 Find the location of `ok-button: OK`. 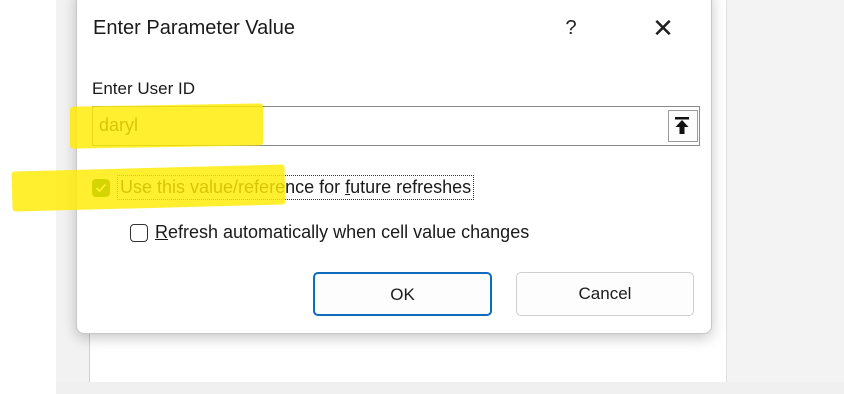

ok-button: OK is located at coordinates (402, 294).